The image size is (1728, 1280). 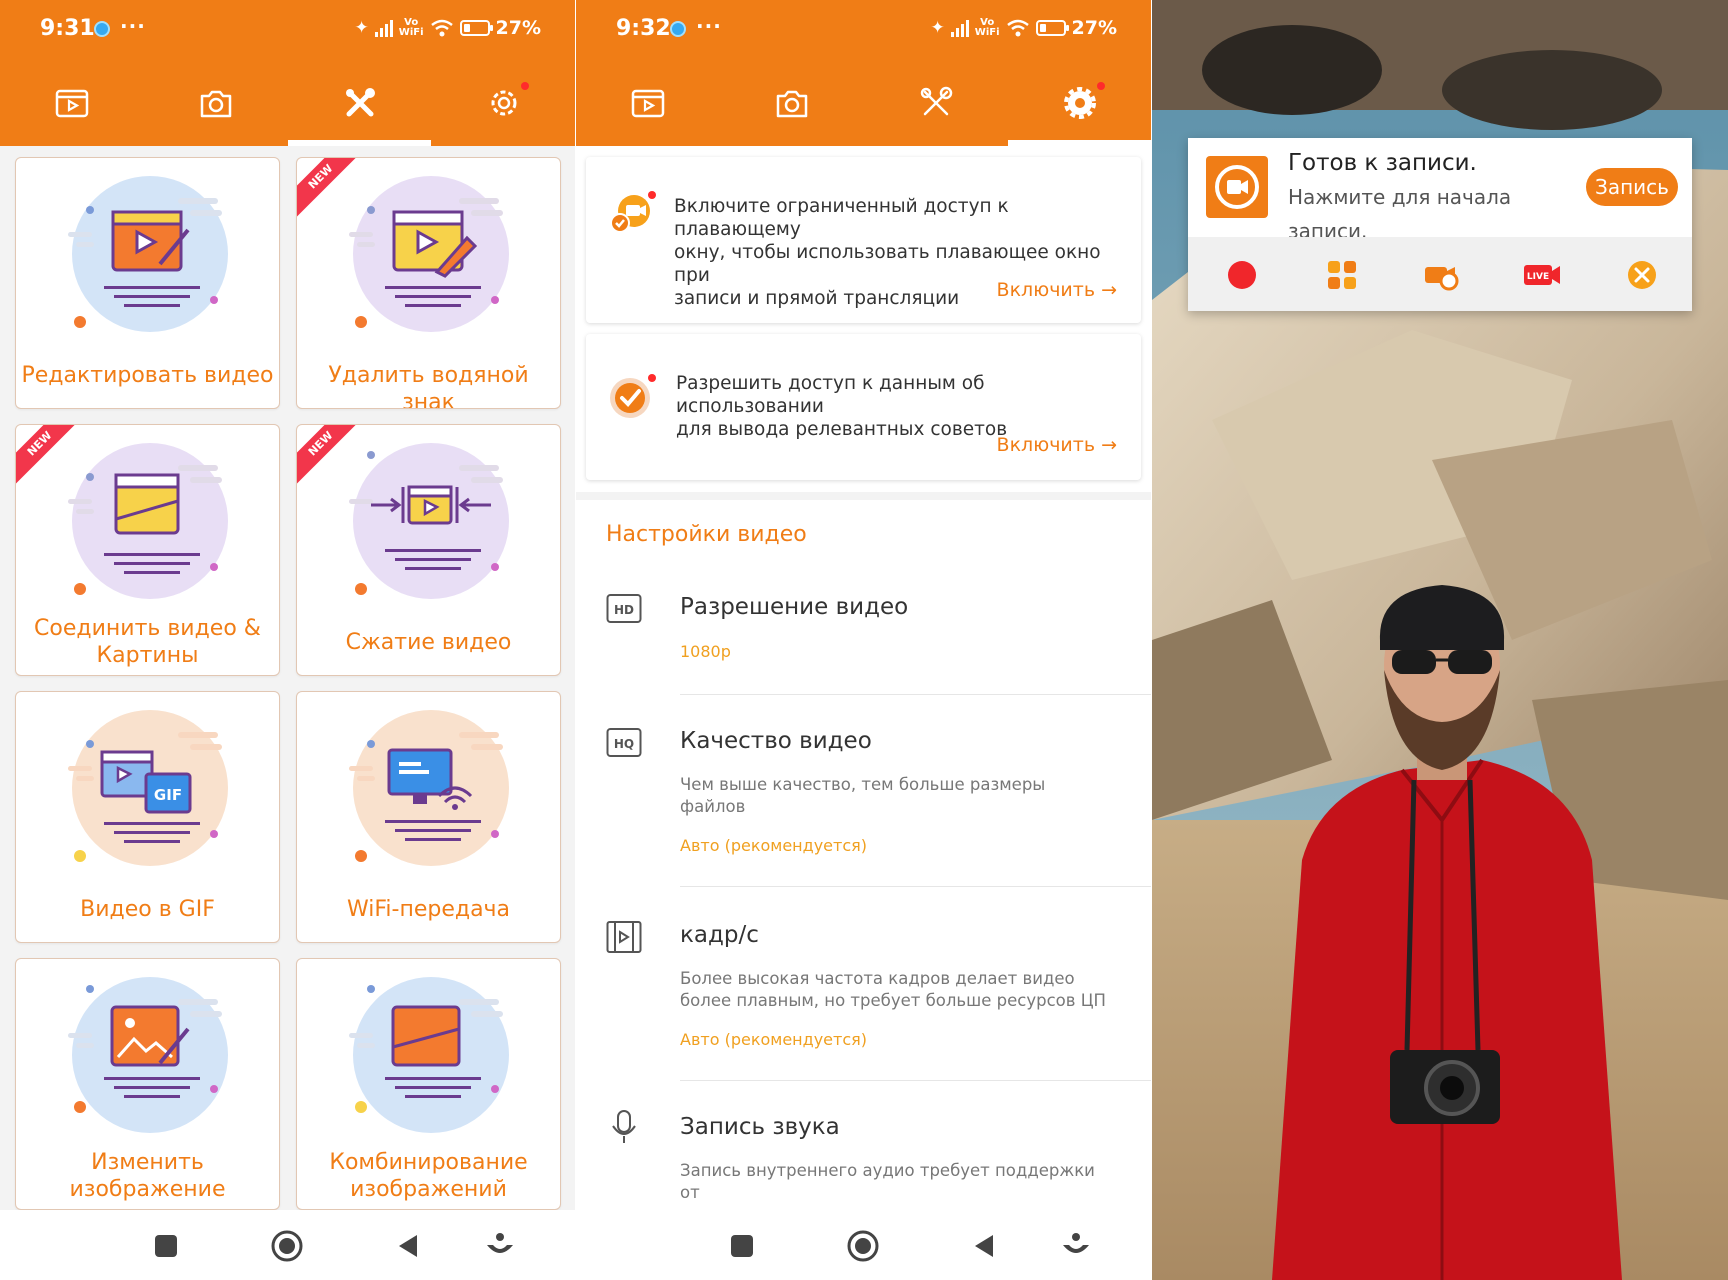 I want to click on card-label: Соединить видео & Картины, so click(x=147, y=642).